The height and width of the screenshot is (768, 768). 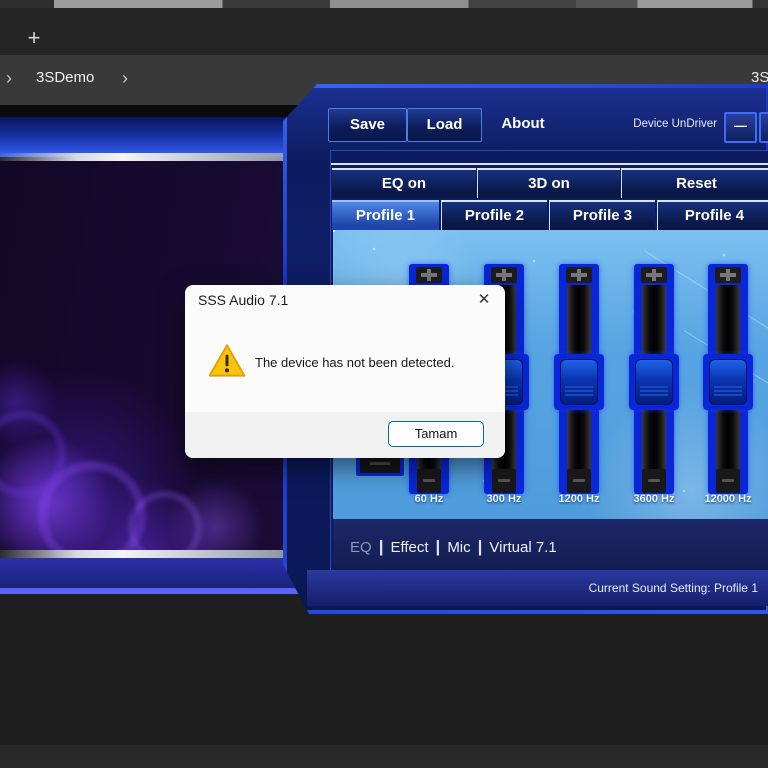 I want to click on menu-item-effect: Effect, so click(x=409, y=547).